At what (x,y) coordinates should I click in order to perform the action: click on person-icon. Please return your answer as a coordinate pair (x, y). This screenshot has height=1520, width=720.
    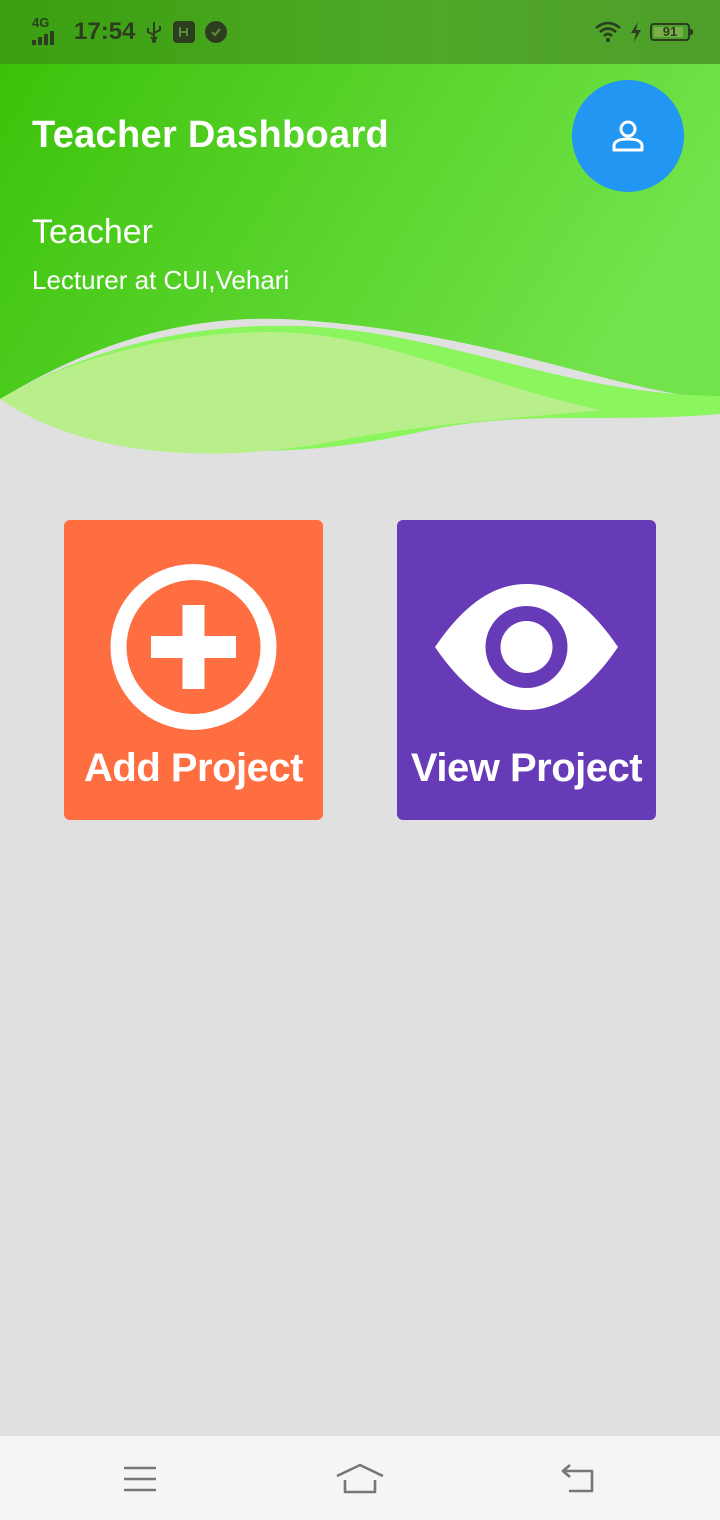
    Looking at the image, I should click on (628, 136).